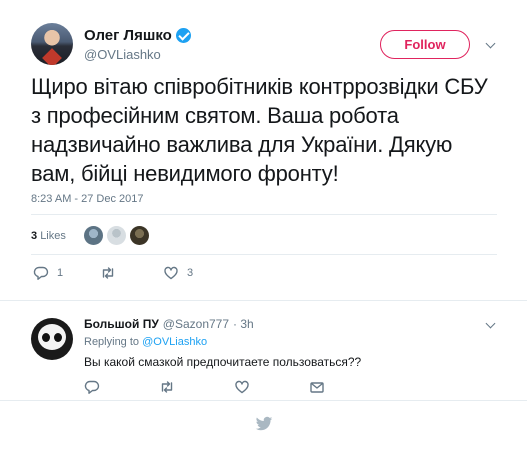 The image size is (527, 451). What do you see at coordinates (190, 273) in the screenshot?
I see `like-count: 3` at bounding box center [190, 273].